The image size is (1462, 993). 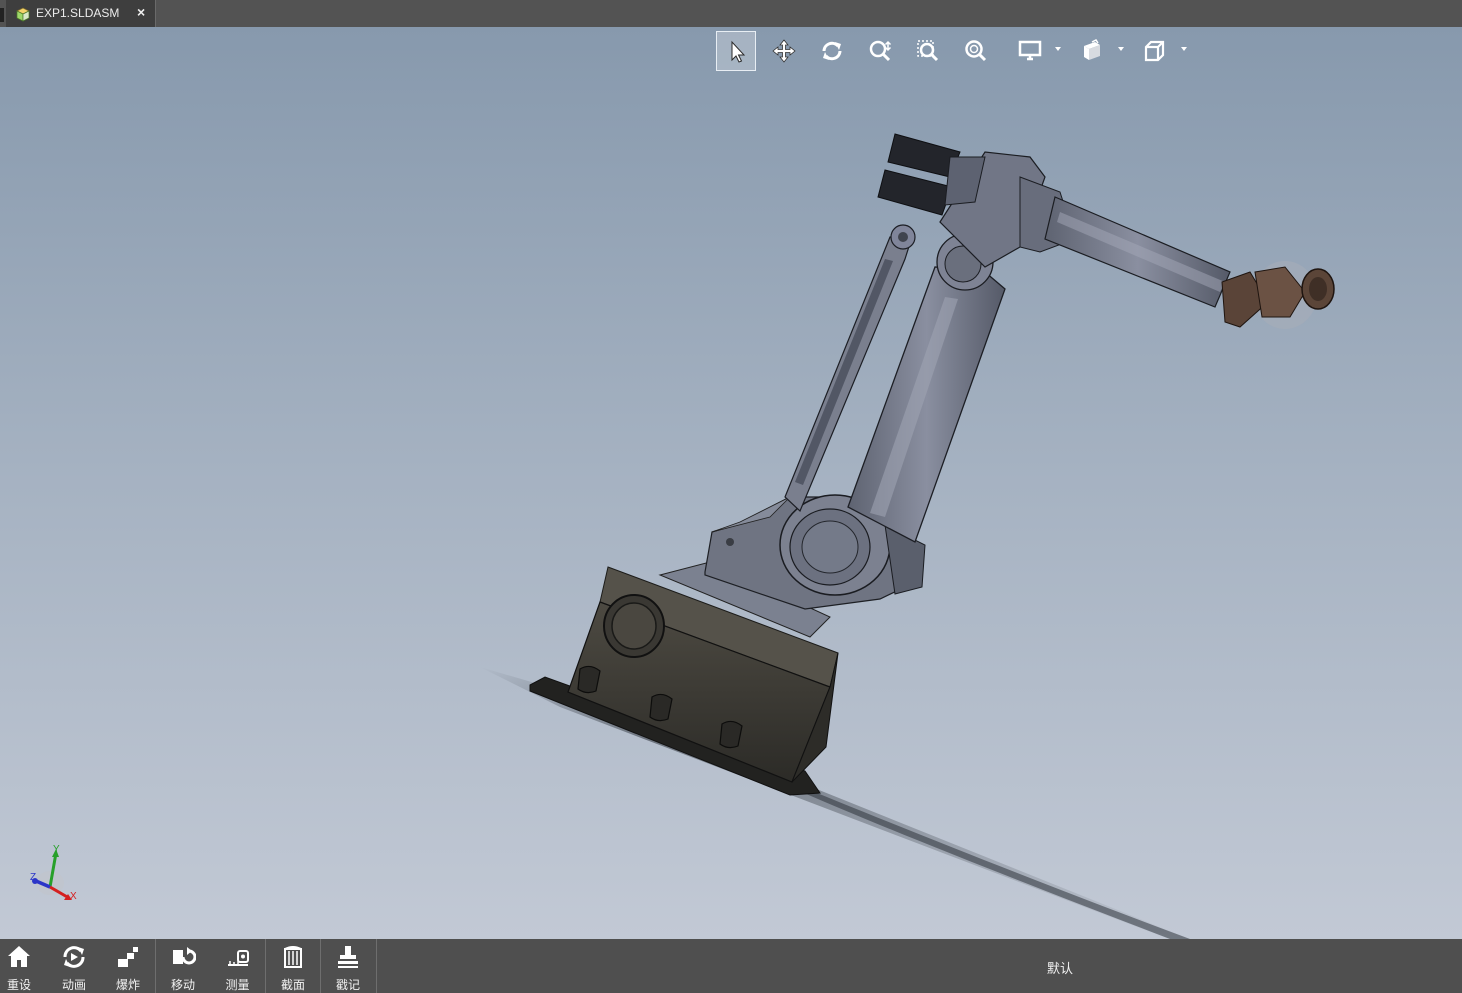 I want to click on section-icon, so click(x=293, y=957).